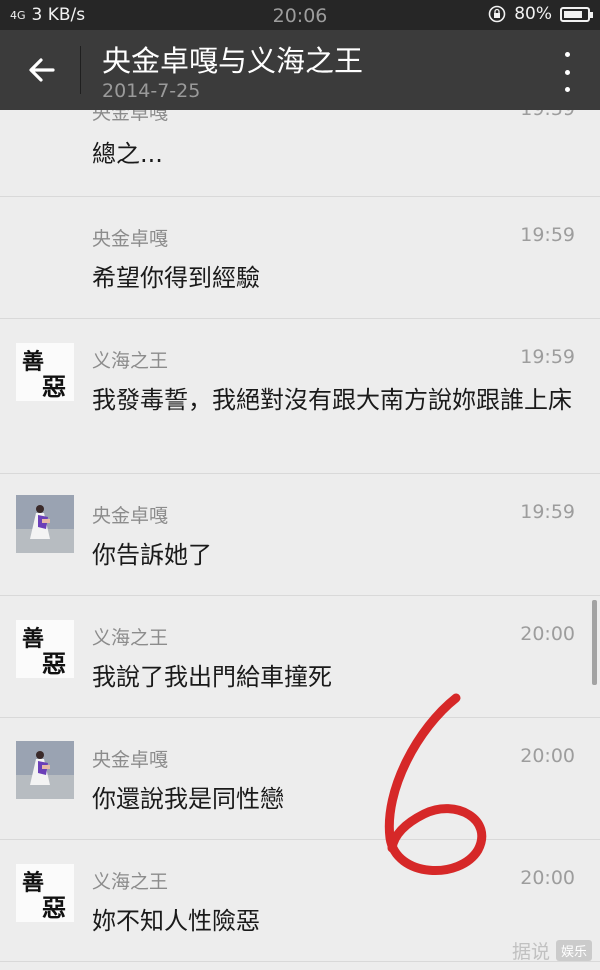 The image size is (600, 970). What do you see at coordinates (530, 952) in the screenshot?
I see `watermark-text: 据说` at bounding box center [530, 952].